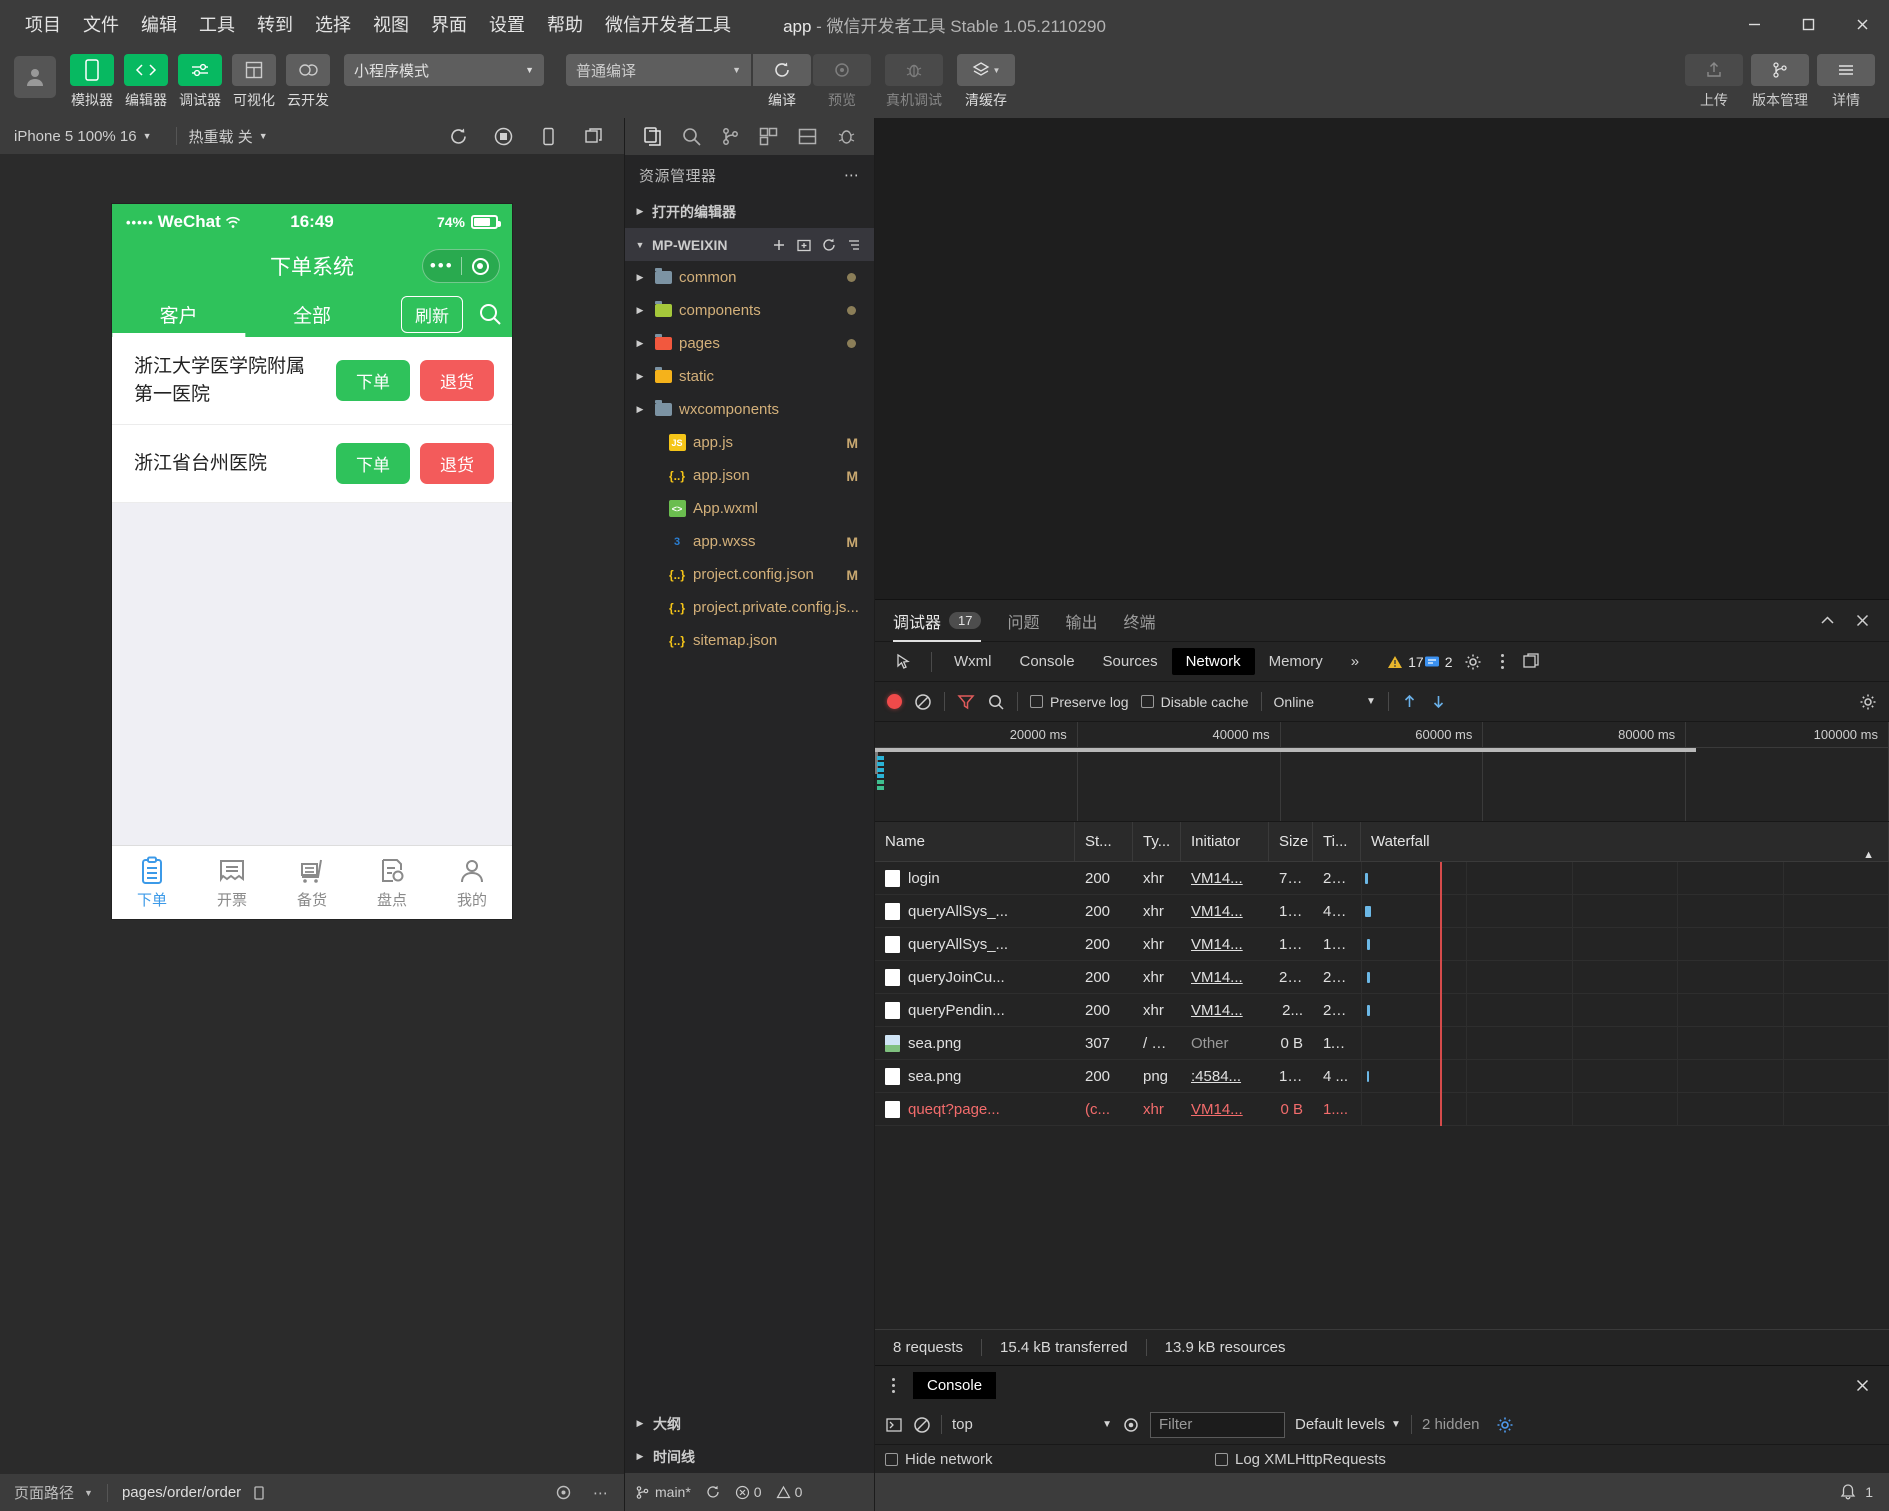  What do you see at coordinates (749, 1423) in the screenshot?
I see `section-outline: ▶ 大纲` at bounding box center [749, 1423].